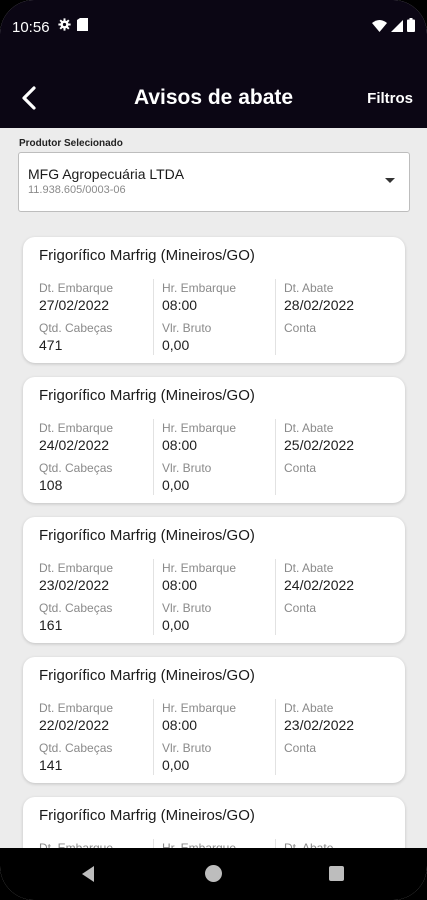 The height and width of the screenshot is (900, 427). Describe the element at coordinates (77, 190) in the screenshot. I see `producer-document: 11.938.605/0003-06` at that location.